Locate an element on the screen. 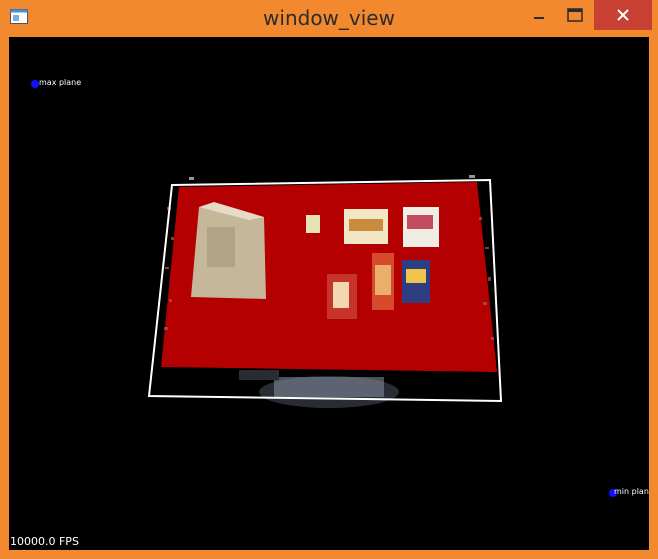 The image size is (658, 559). max-plane-label: max plane is located at coordinates (60, 82).